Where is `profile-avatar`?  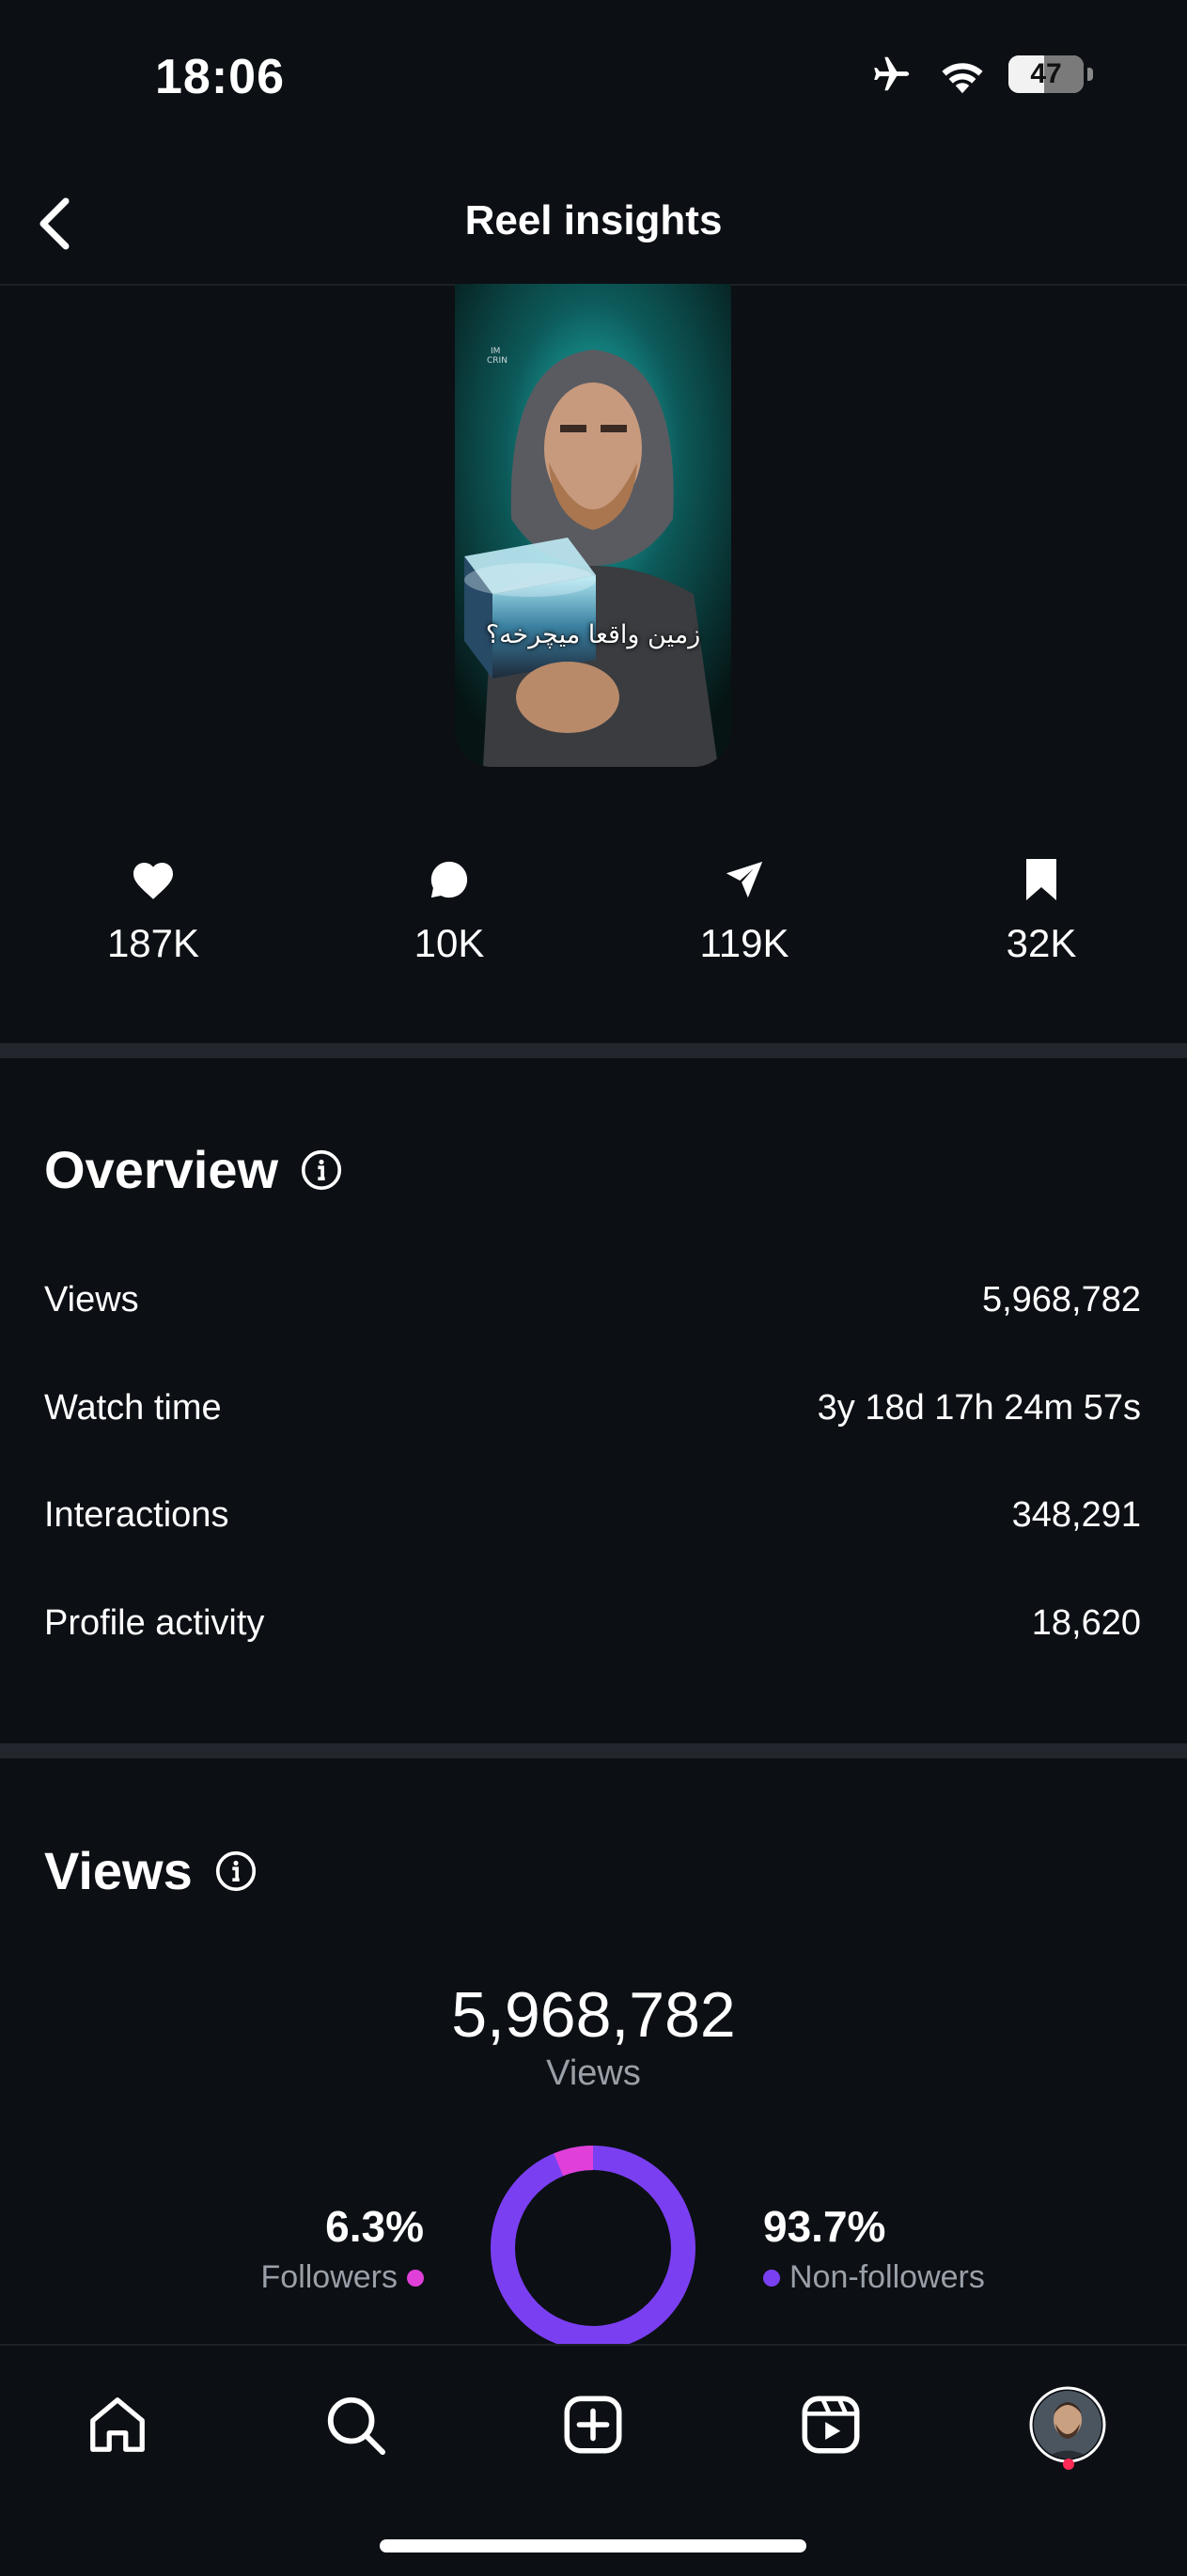 profile-avatar is located at coordinates (1067, 2424).